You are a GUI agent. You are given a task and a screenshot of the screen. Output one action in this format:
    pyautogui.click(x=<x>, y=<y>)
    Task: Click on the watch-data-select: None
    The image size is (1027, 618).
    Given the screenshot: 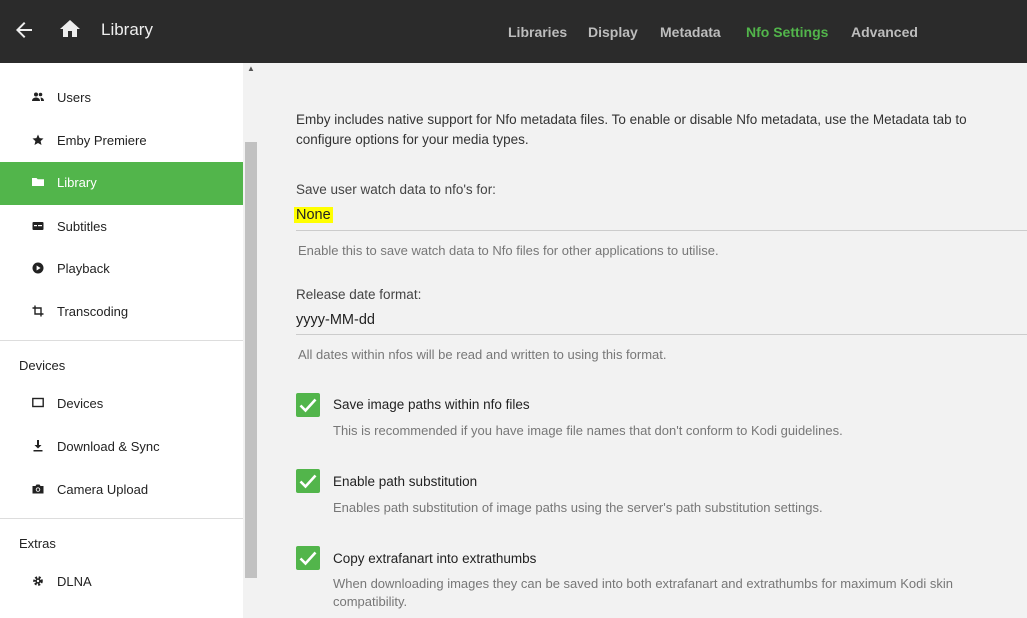 What is the action you would take?
    pyautogui.click(x=313, y=215)
    